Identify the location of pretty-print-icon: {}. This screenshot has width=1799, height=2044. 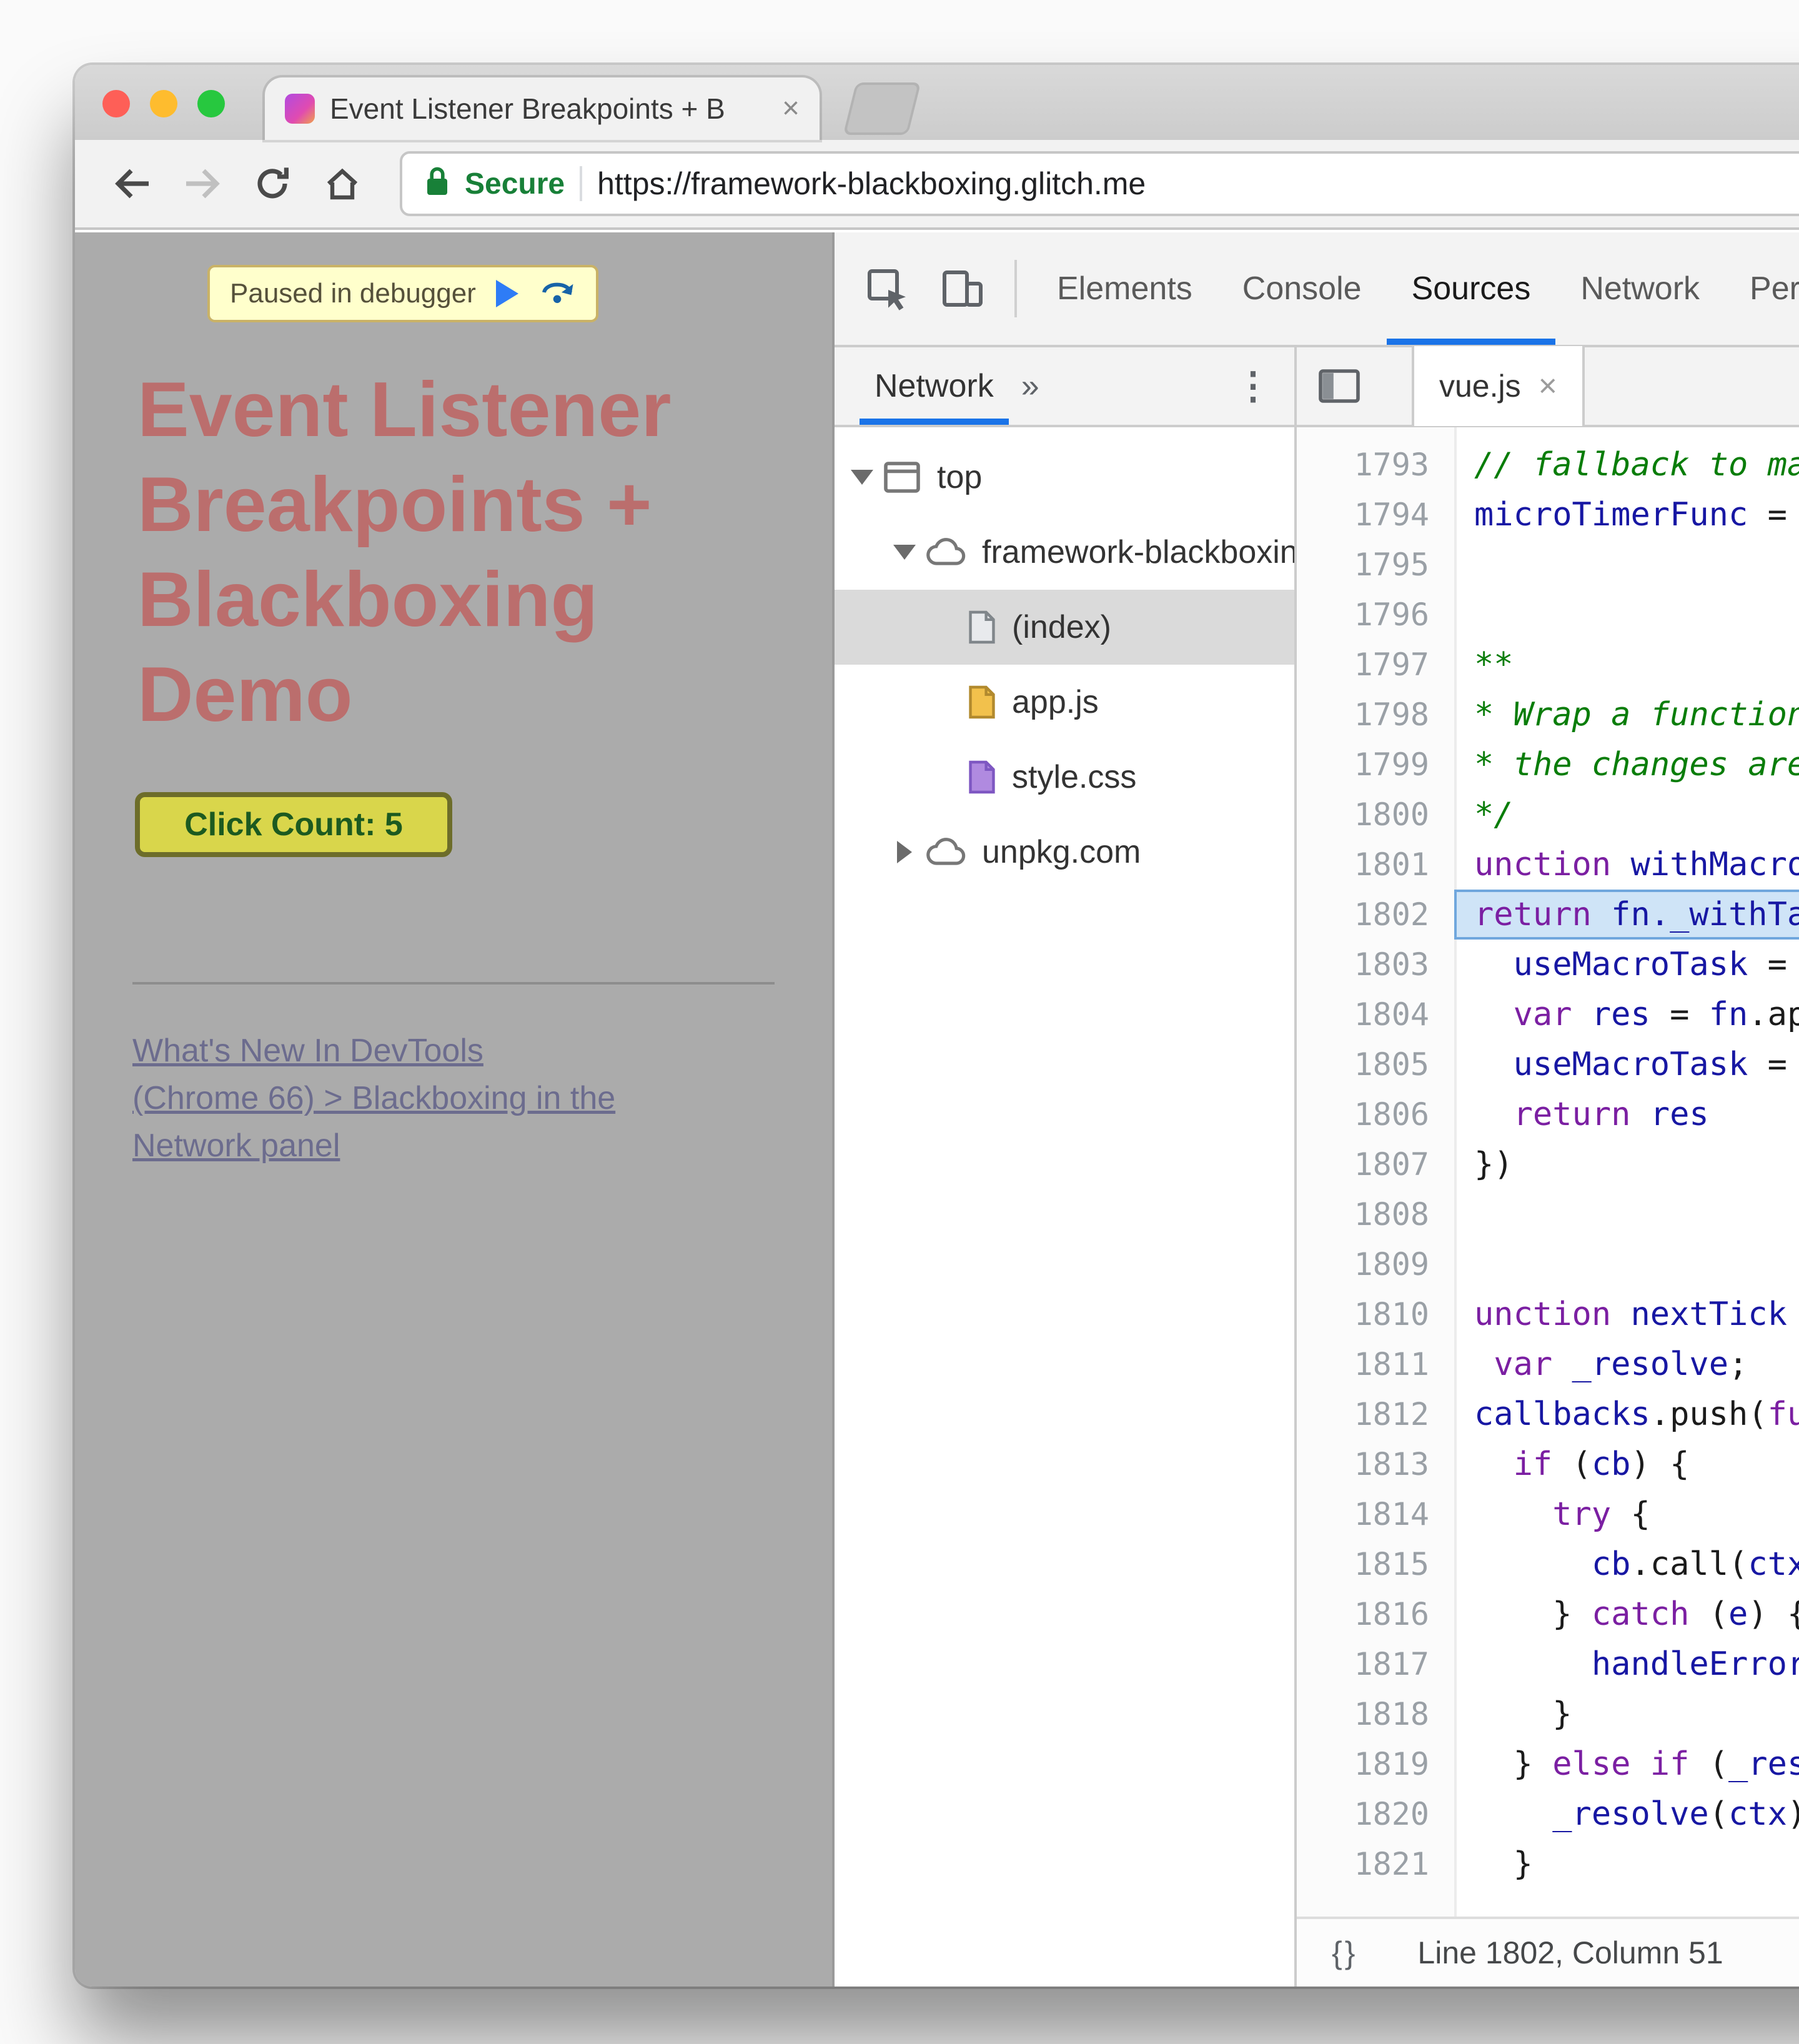
(1344, 1953).